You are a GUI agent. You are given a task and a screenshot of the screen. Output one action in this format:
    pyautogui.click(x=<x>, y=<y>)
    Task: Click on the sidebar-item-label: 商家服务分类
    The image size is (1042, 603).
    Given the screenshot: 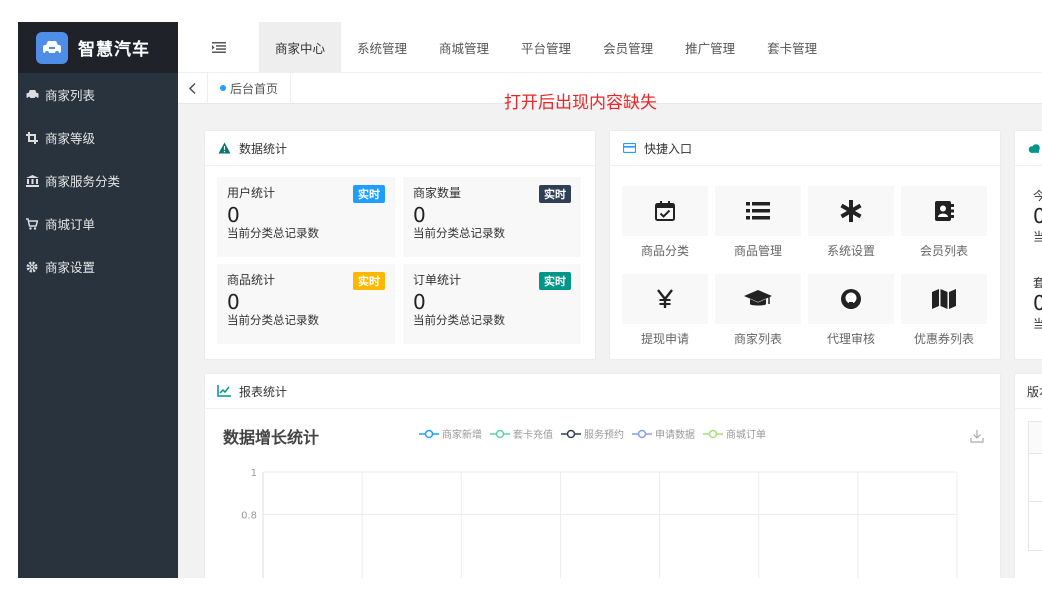 What is the action you would take?
    pyautogui.click(x=83, y=181)
    